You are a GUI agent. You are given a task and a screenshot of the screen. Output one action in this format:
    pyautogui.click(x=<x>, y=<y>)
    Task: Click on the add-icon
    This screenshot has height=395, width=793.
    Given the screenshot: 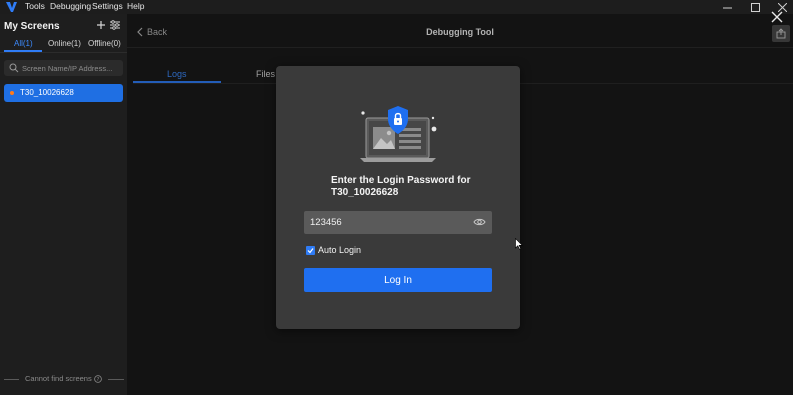 What is the action you would take?
    pyautogui.click(x=101, y=25)
    